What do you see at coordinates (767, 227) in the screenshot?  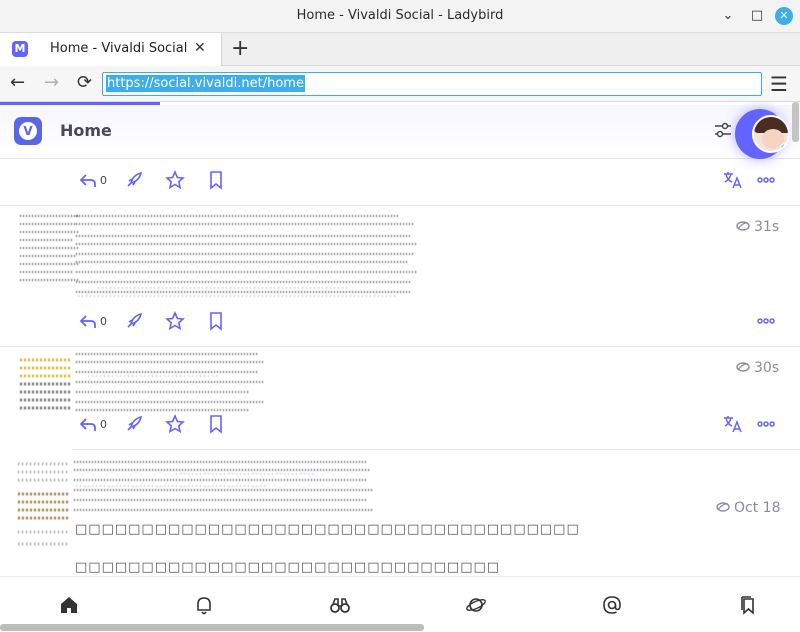 I see `post-time: 31s` at bounding box center [767, 227].